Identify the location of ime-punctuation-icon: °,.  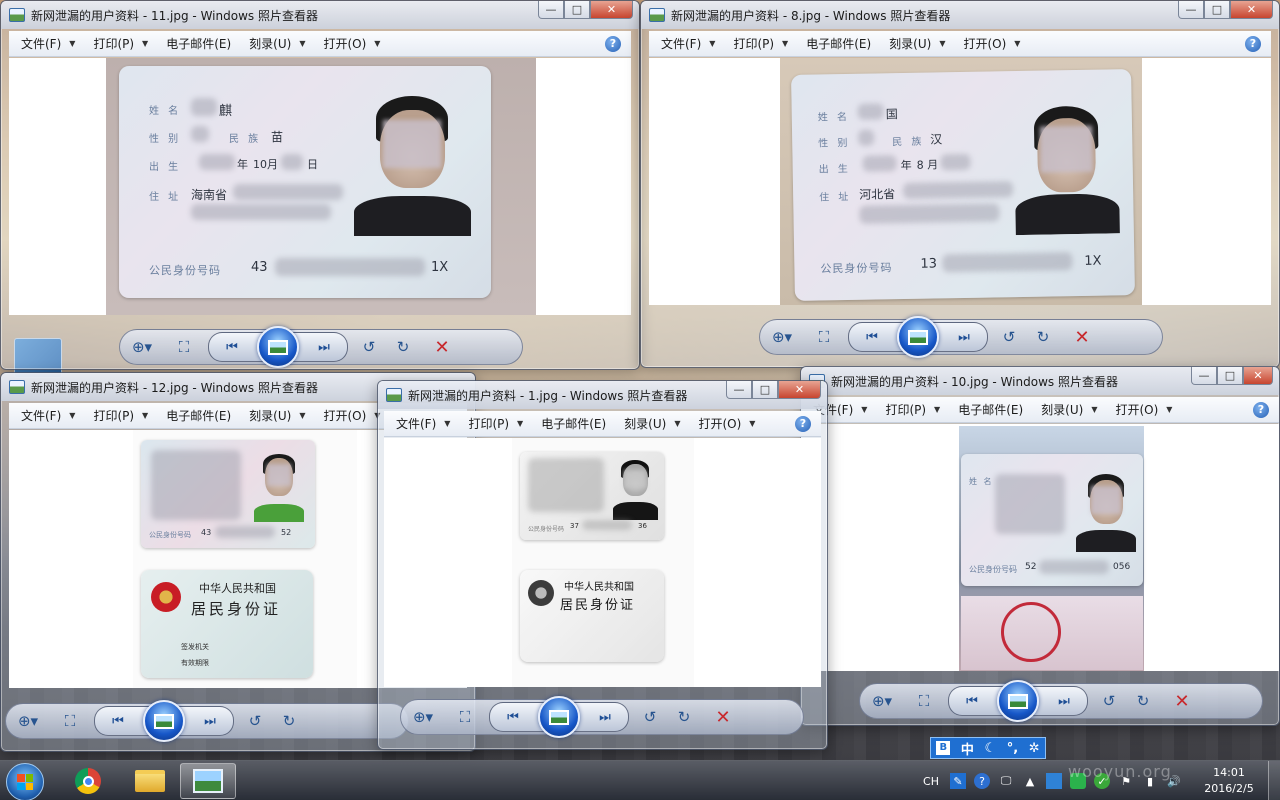
(1012, 748).